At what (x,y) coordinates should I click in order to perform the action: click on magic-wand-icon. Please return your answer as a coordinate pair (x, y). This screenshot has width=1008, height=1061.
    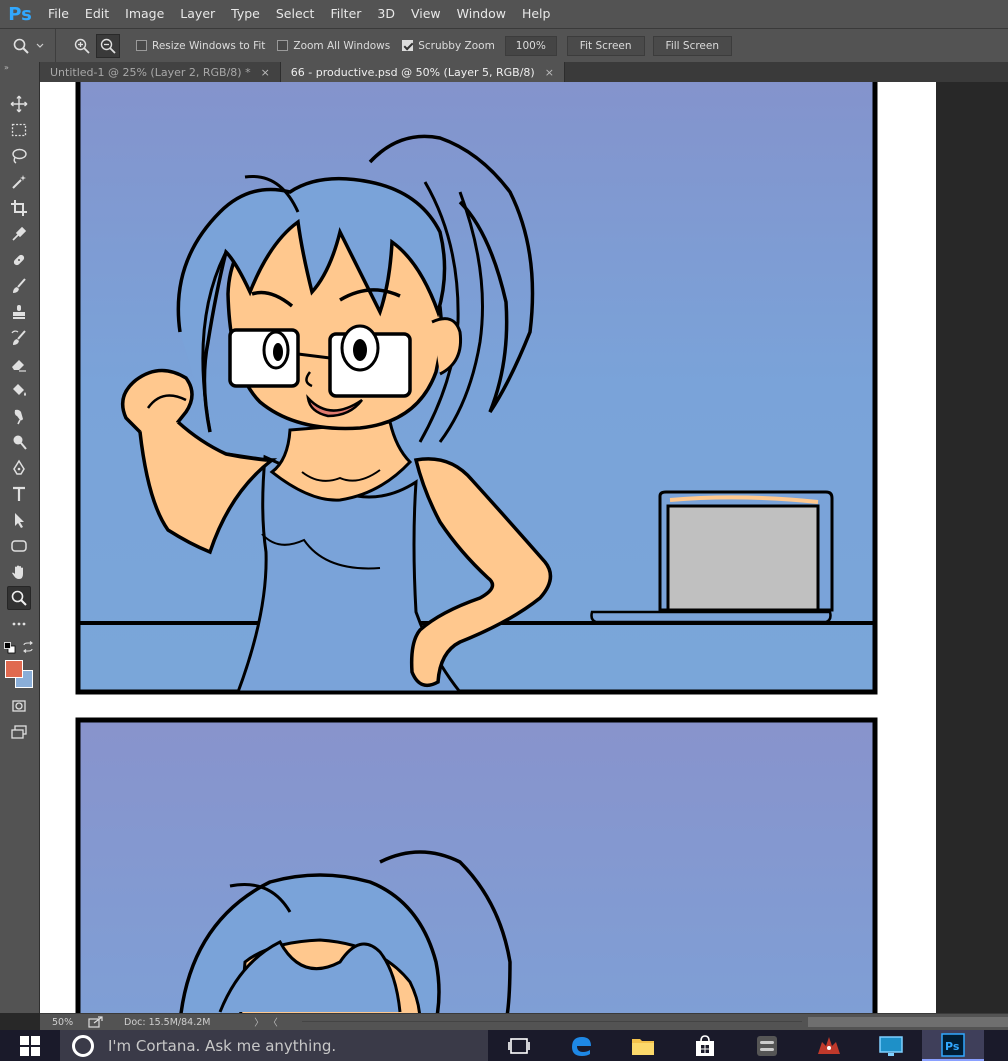
    Looking at the image, I should click on (19, 182).